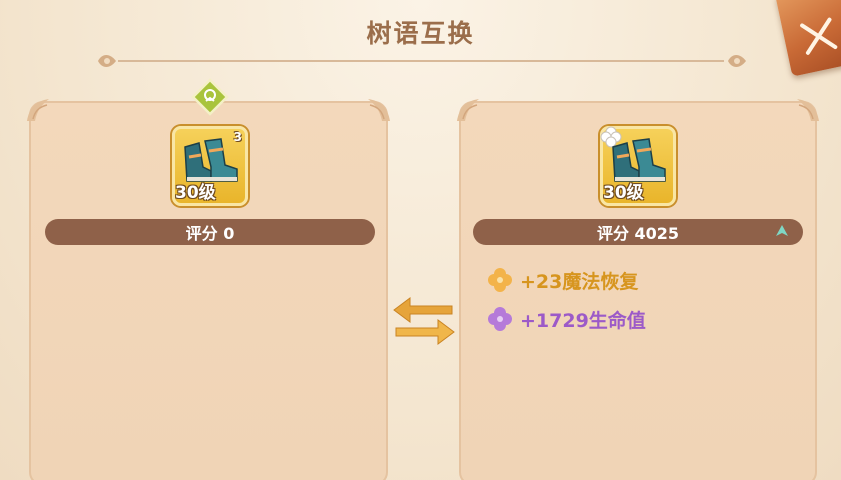  I want to click on clover-purple-icon, so click(500, 319).